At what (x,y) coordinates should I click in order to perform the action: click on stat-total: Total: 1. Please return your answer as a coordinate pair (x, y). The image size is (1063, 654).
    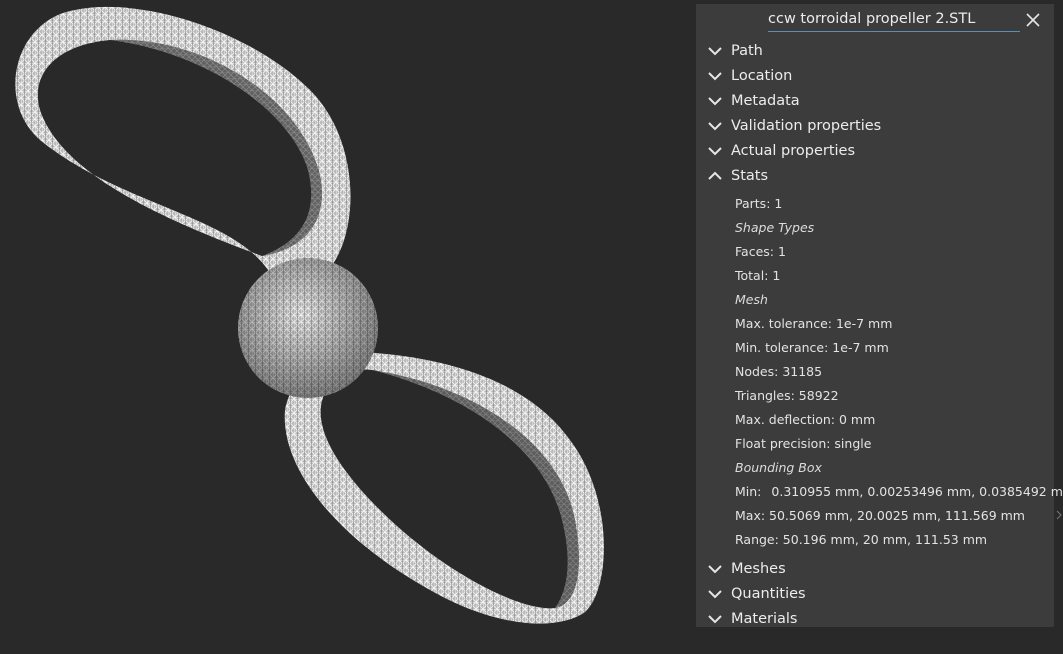
    Looking at the image, I should click on (758, 275).